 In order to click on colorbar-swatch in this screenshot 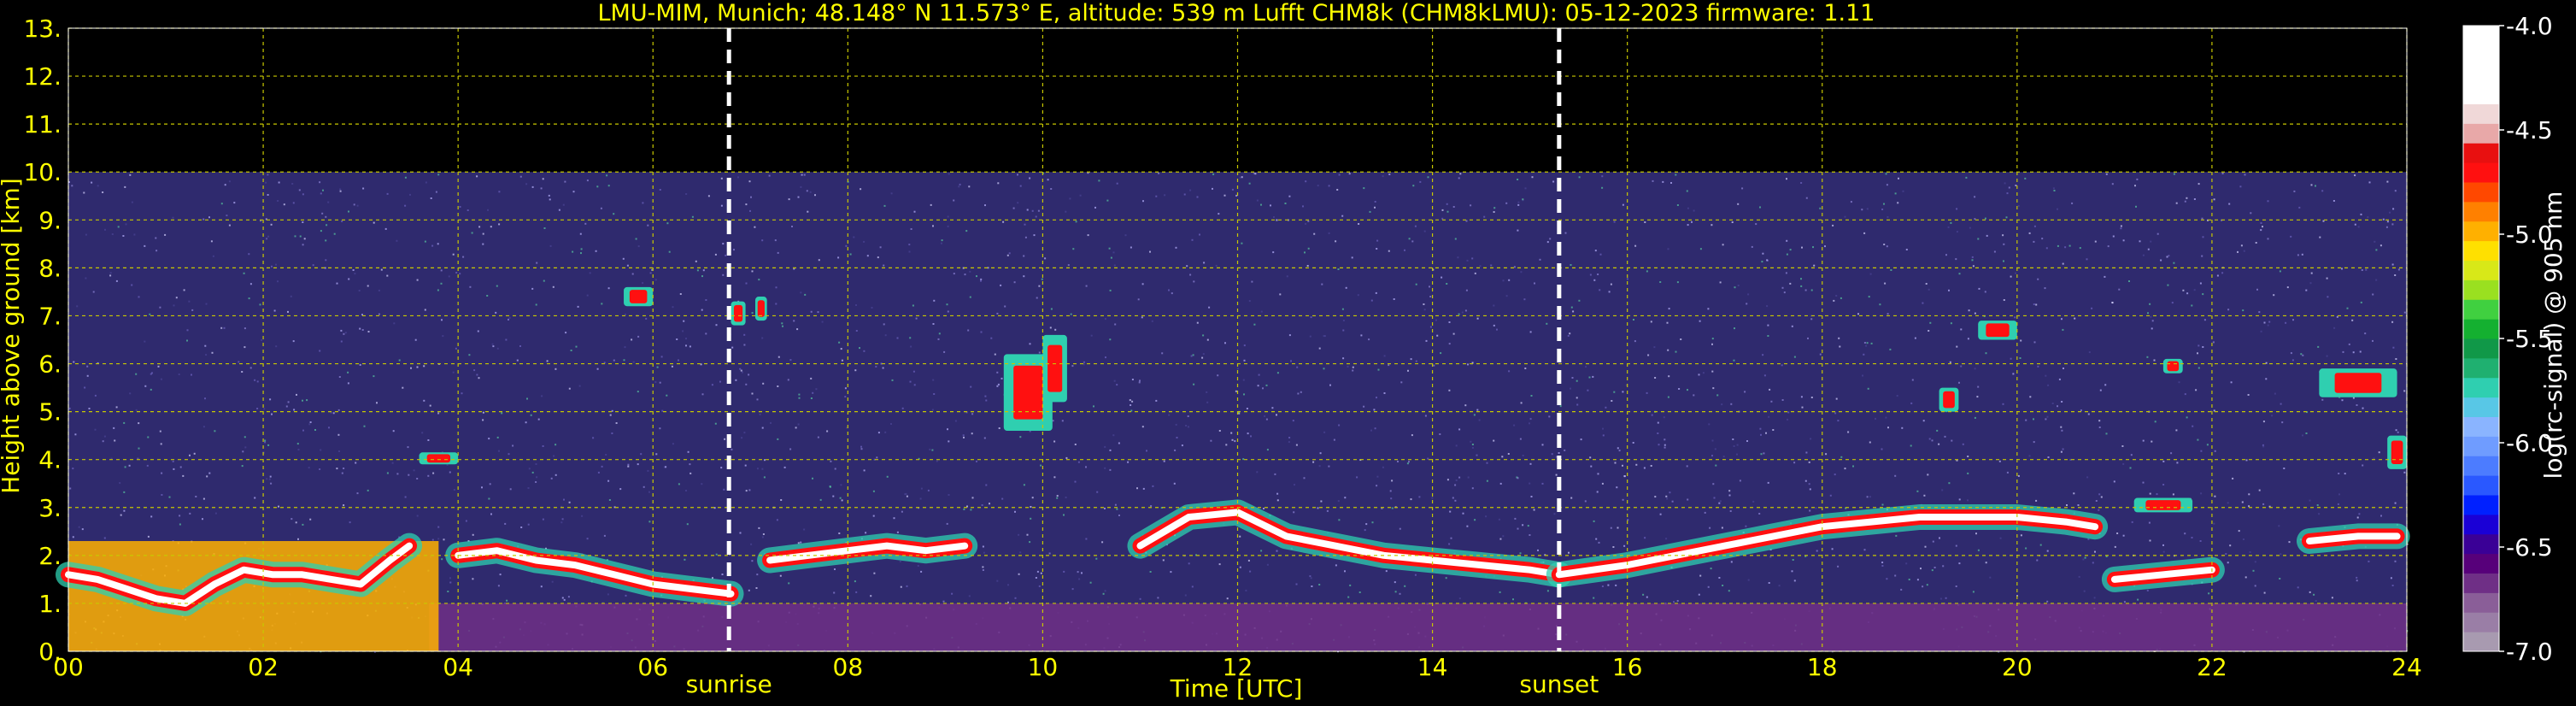, I will do `click(2481, 133)`.